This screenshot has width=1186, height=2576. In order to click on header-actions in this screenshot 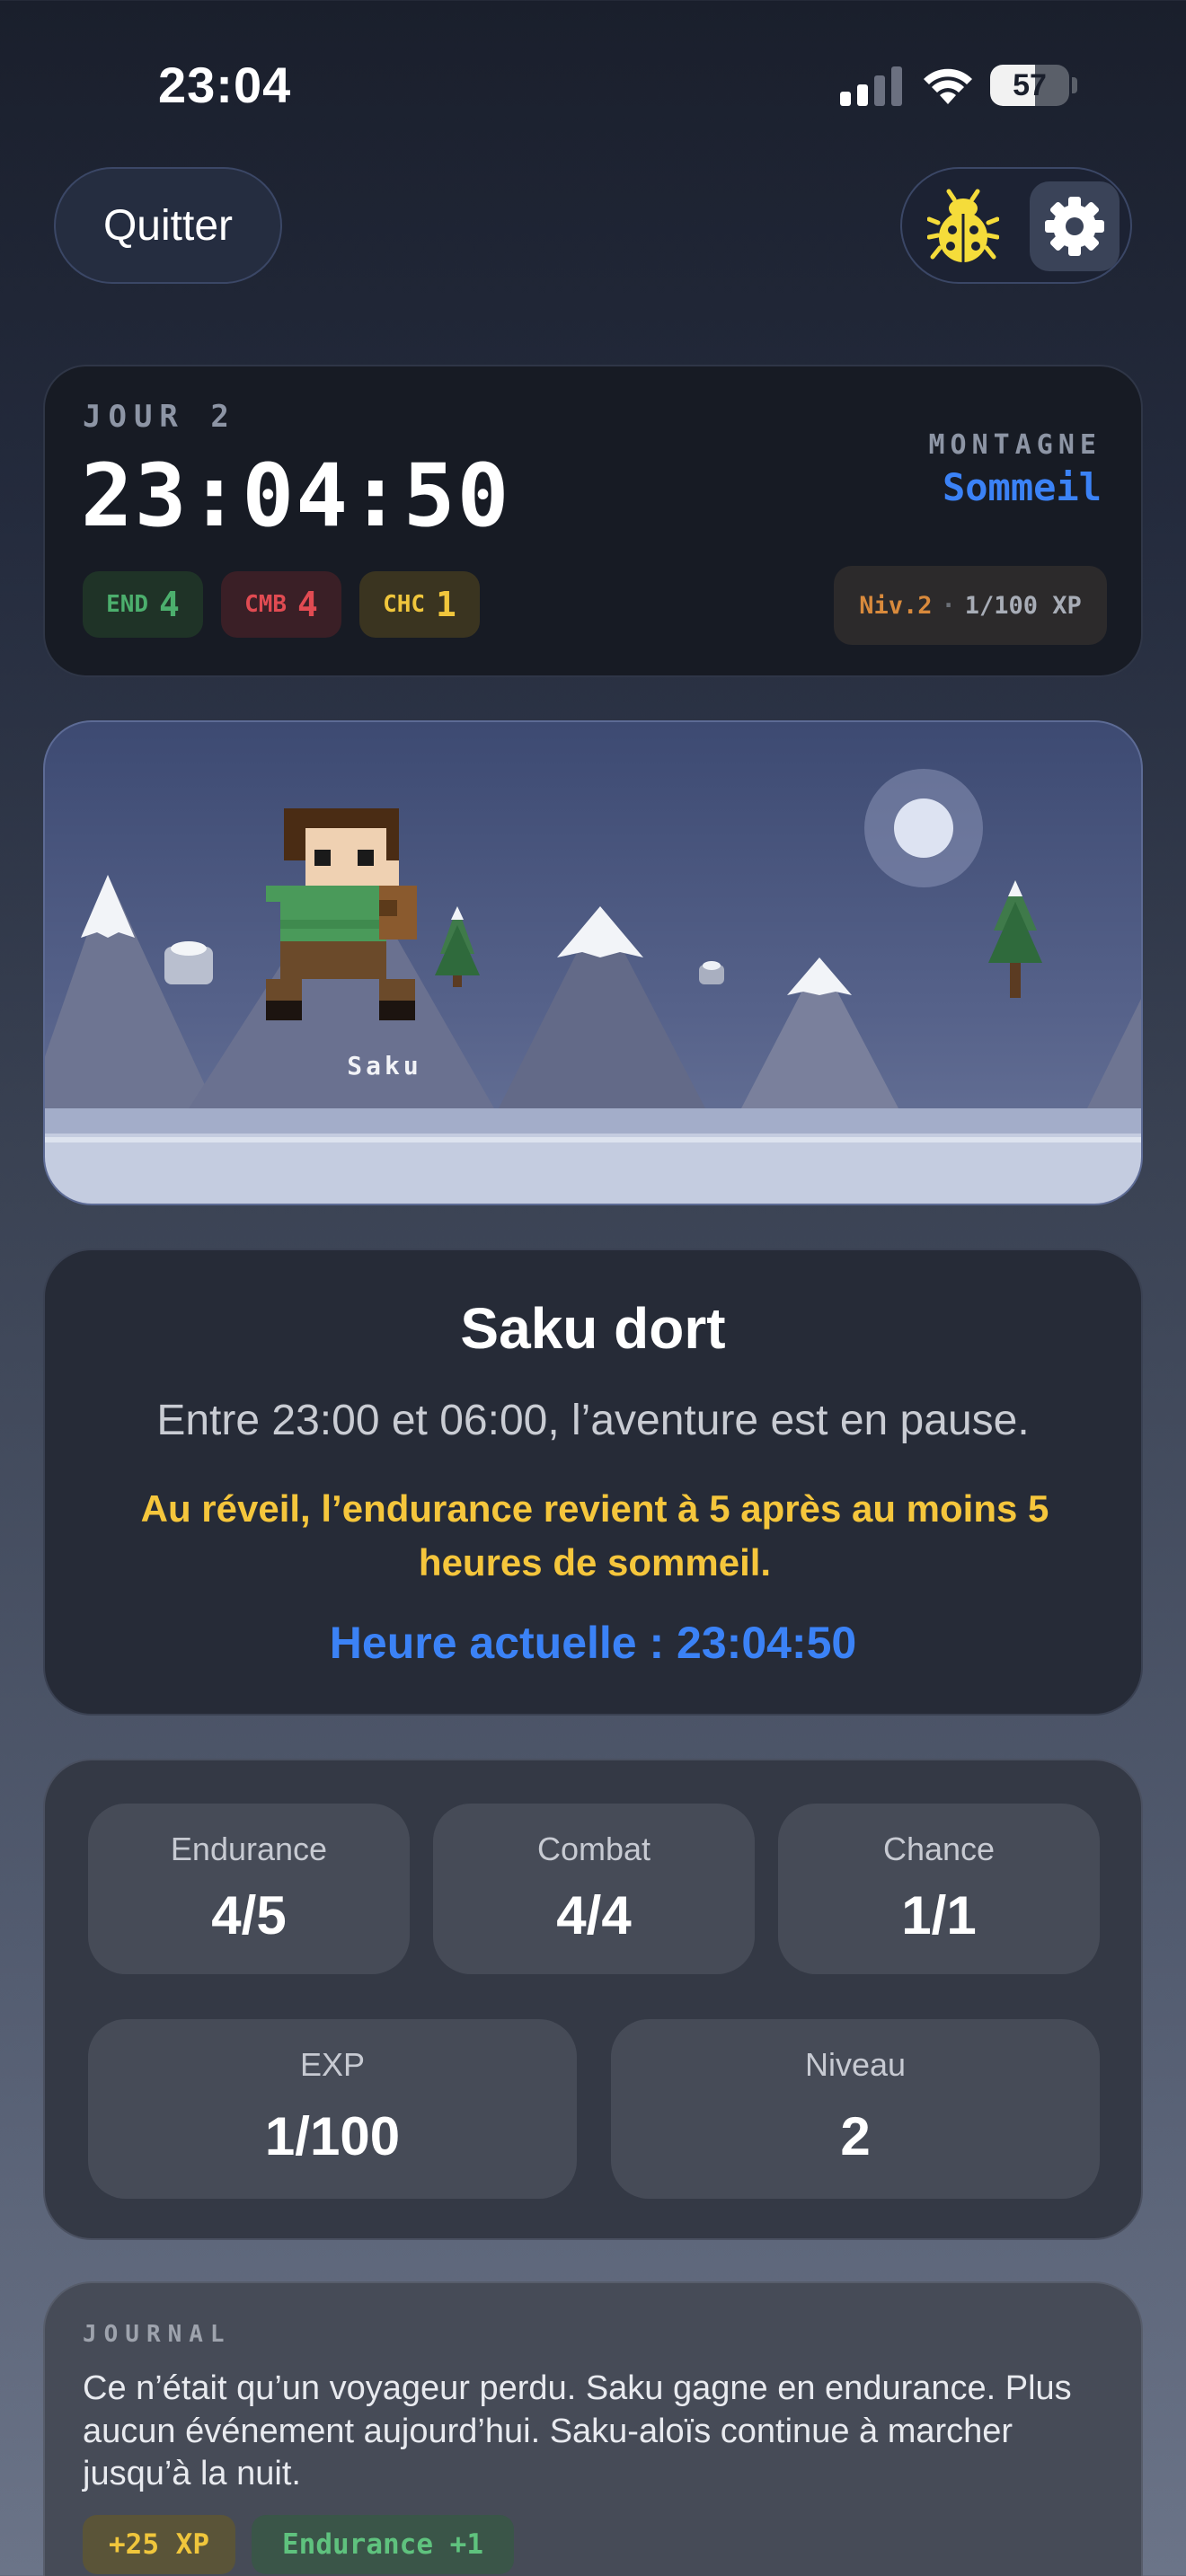, I will do `click(1016, 225)`.